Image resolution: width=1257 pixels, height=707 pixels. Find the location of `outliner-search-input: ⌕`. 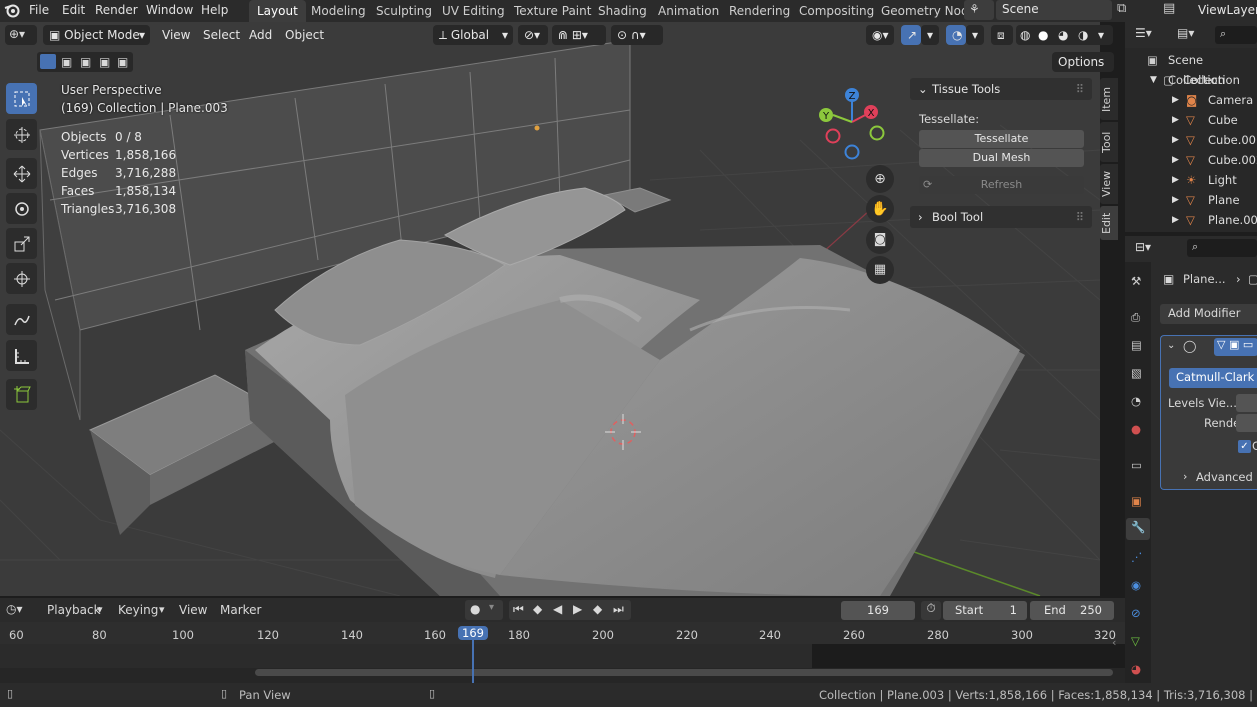

outliner-search-input: ⌕ is located at coordinates (1236, 35).